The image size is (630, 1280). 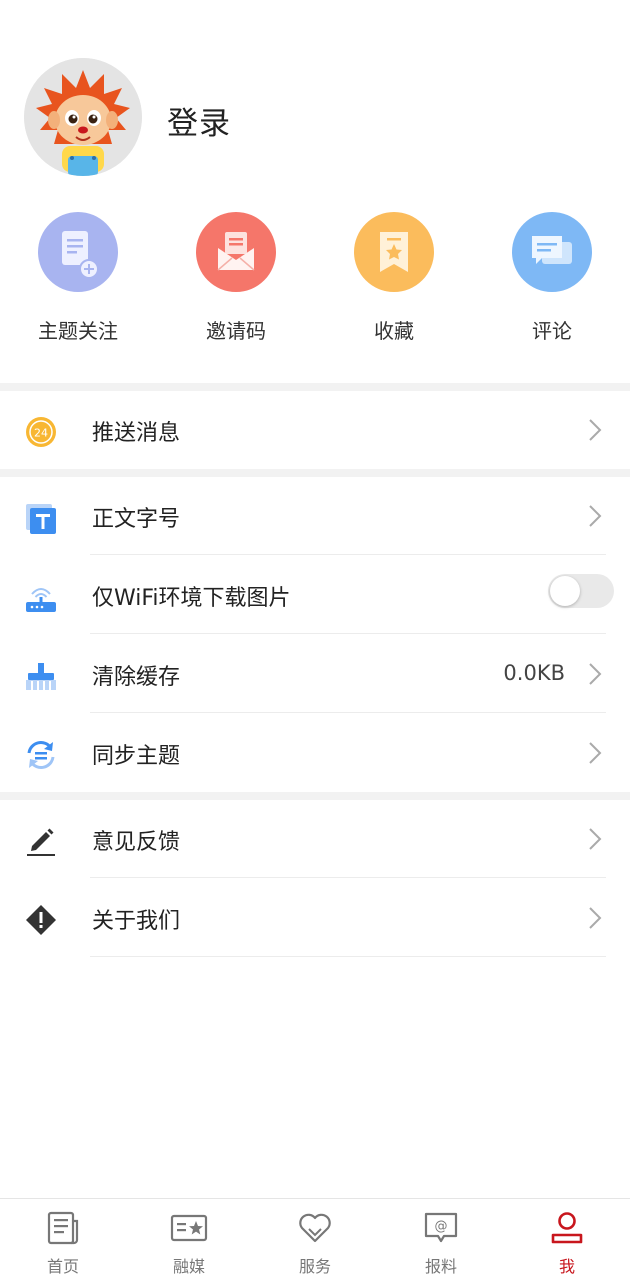 What do you see at coordinates (41, 518) in the screenshot?
I see `text-size-icon` at bounding box center [41, 518].